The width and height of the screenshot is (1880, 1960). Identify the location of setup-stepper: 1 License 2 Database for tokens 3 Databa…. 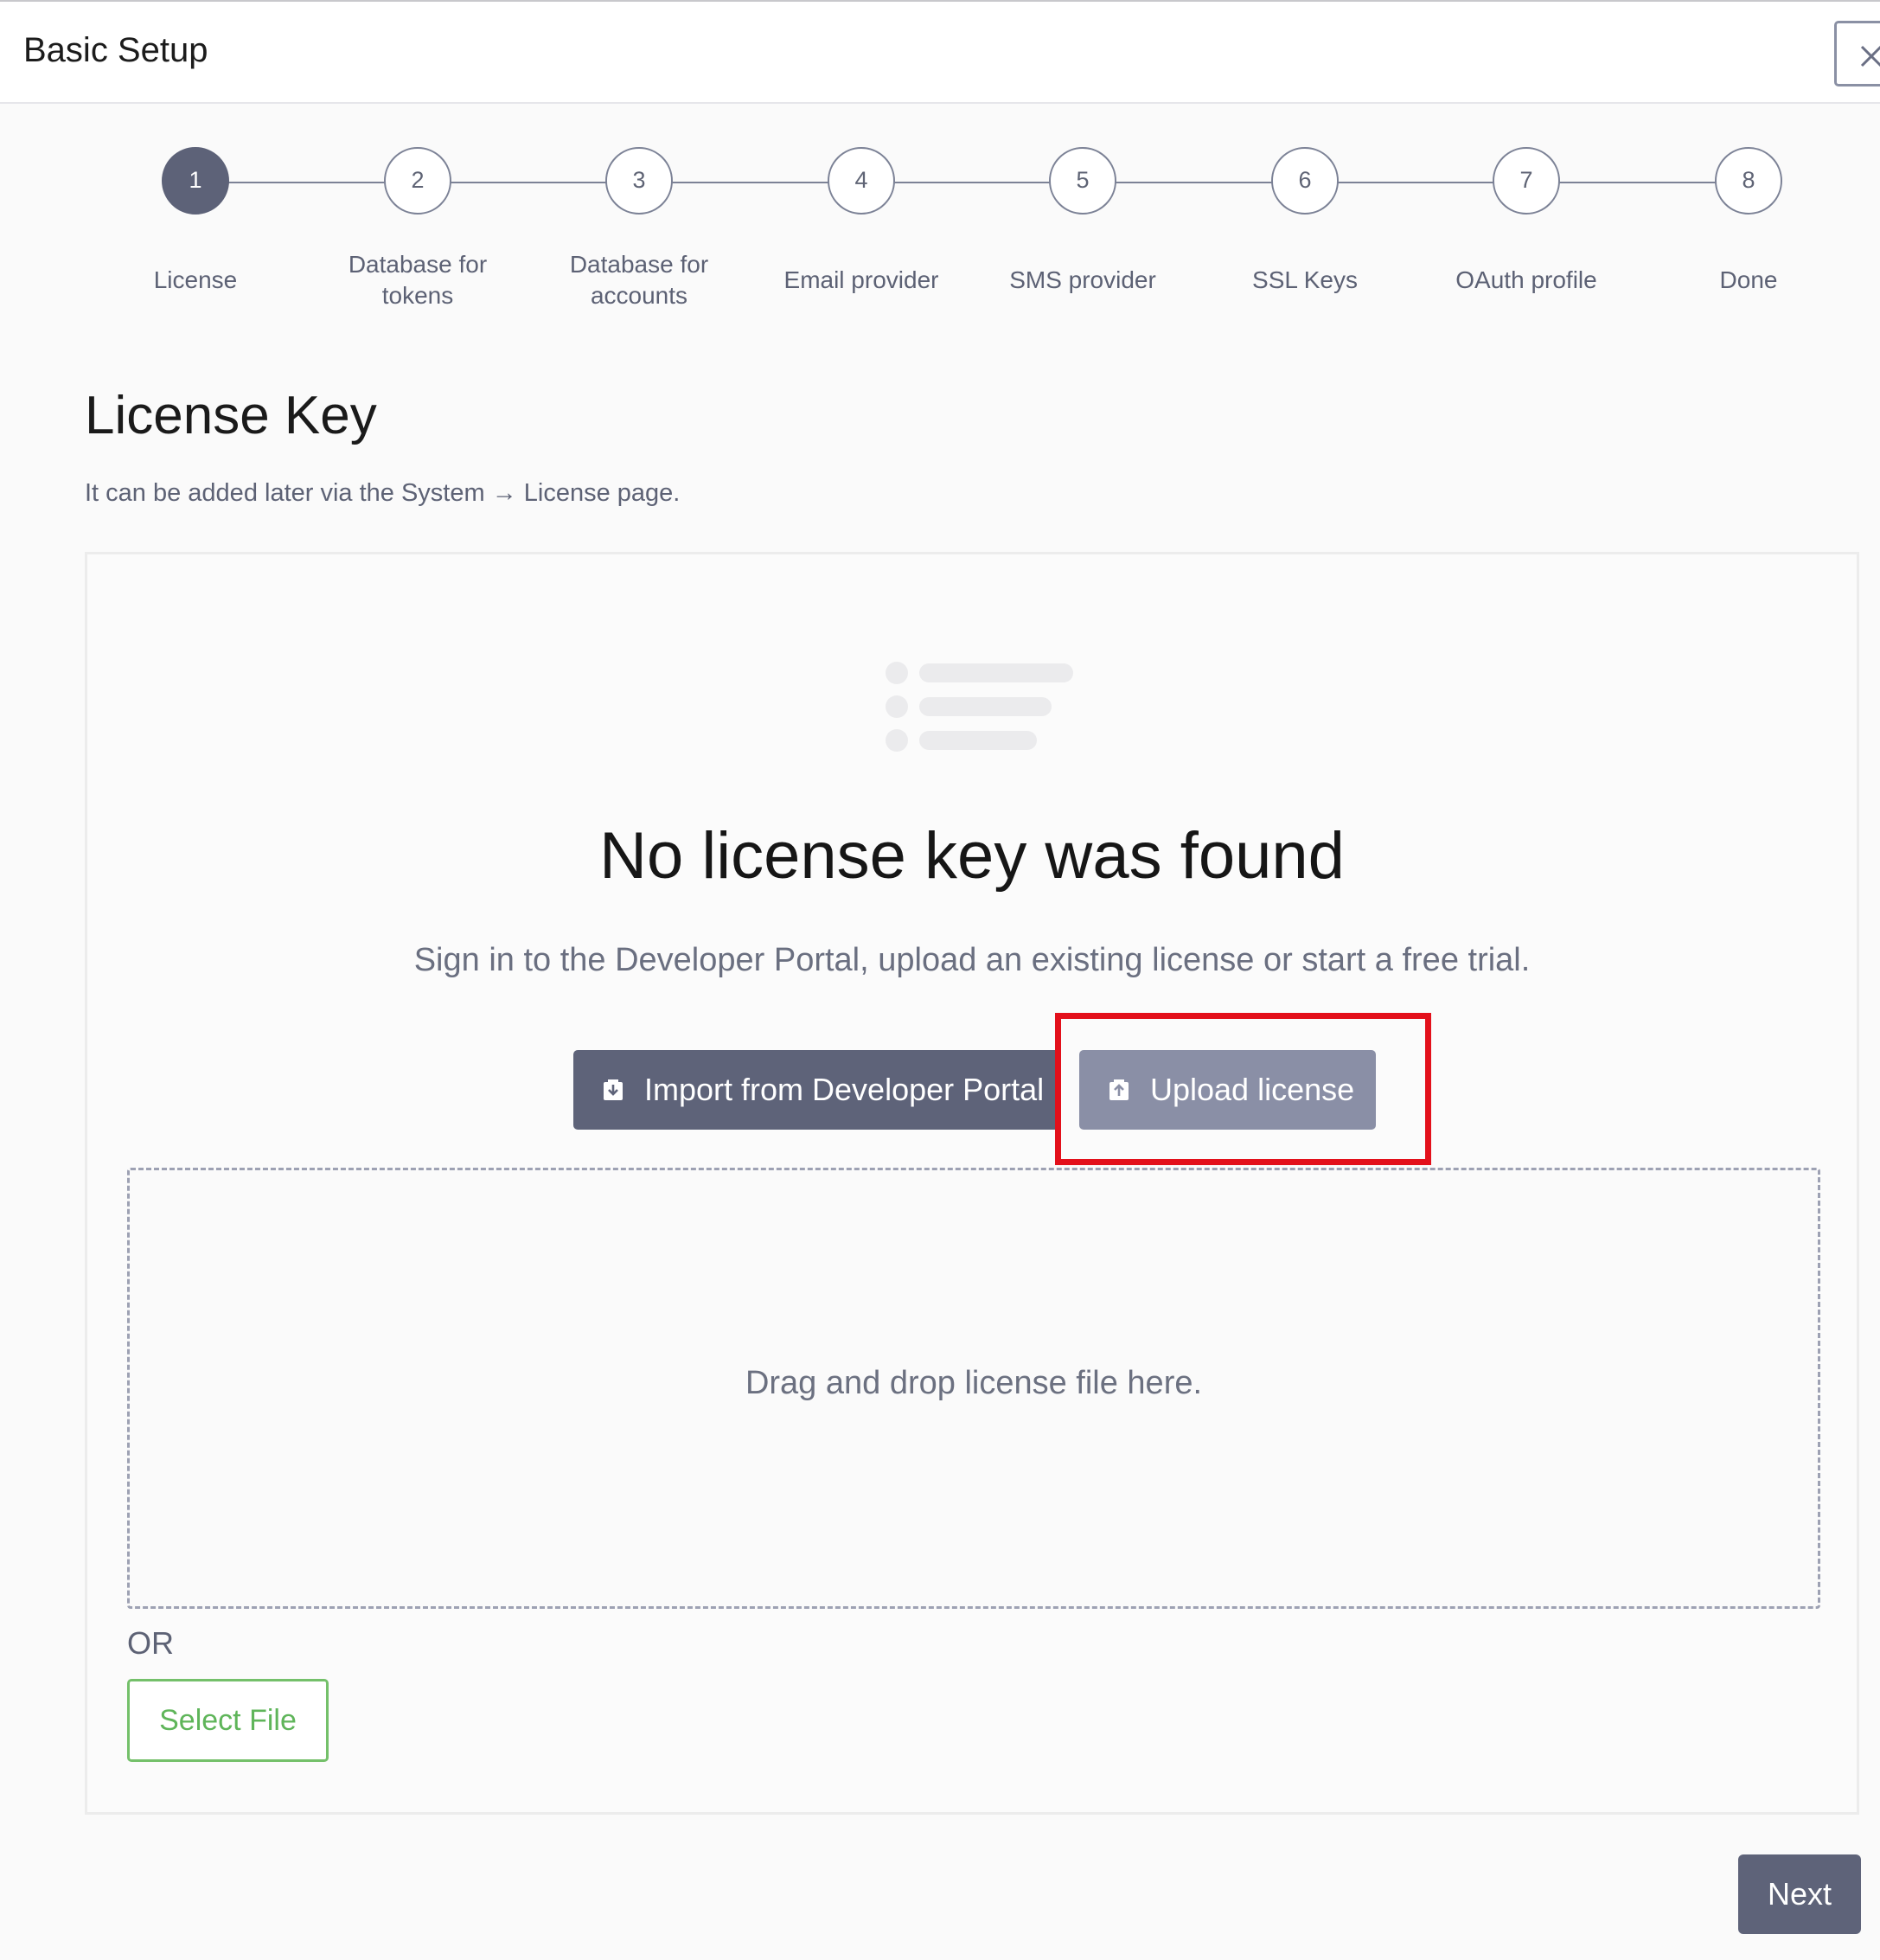
(940, 233).